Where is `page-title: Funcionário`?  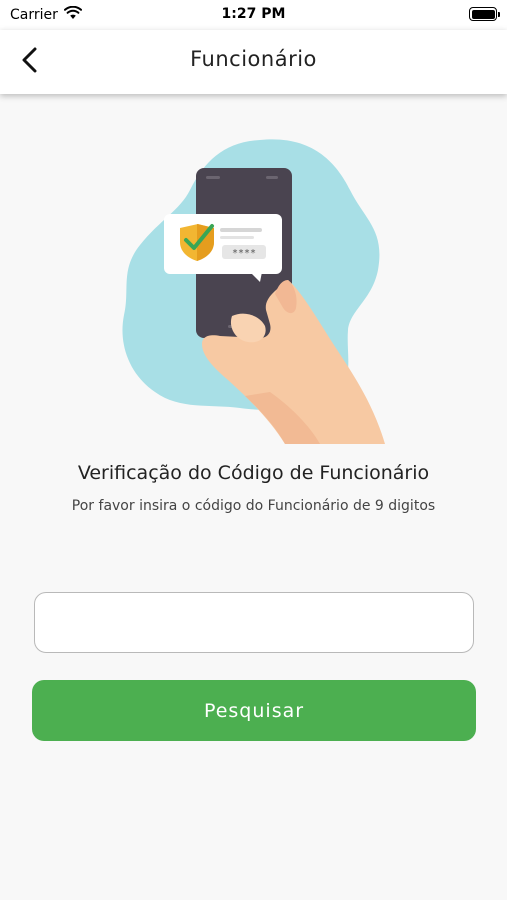 page-title: Funcionário is located at coordinates (253, 59).